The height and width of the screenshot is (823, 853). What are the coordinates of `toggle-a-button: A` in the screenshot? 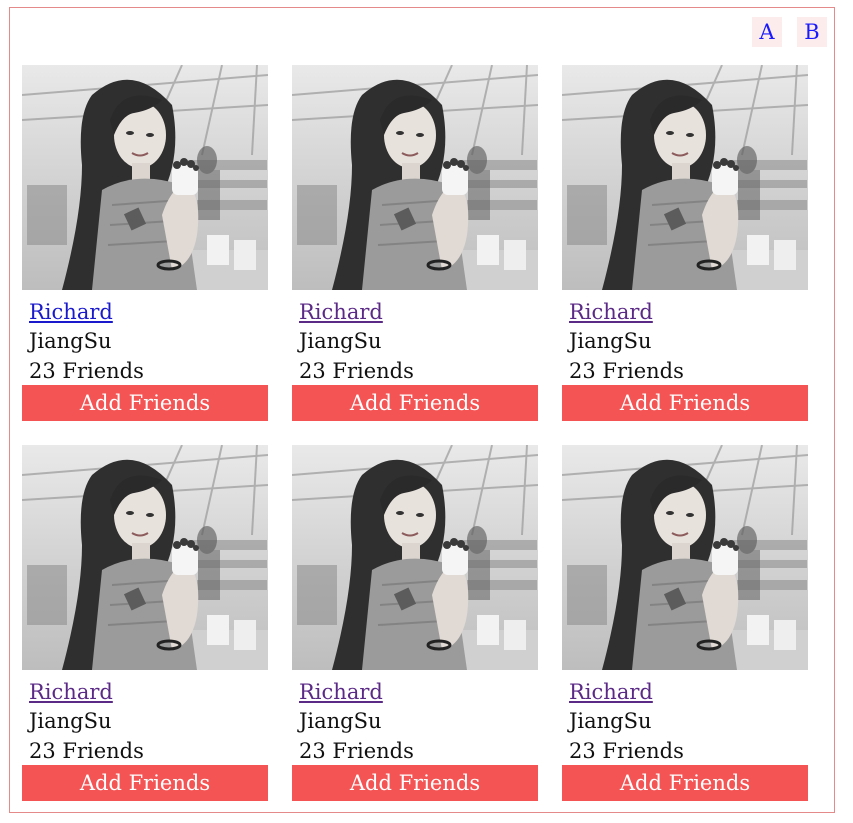 It's located at (767, 32).